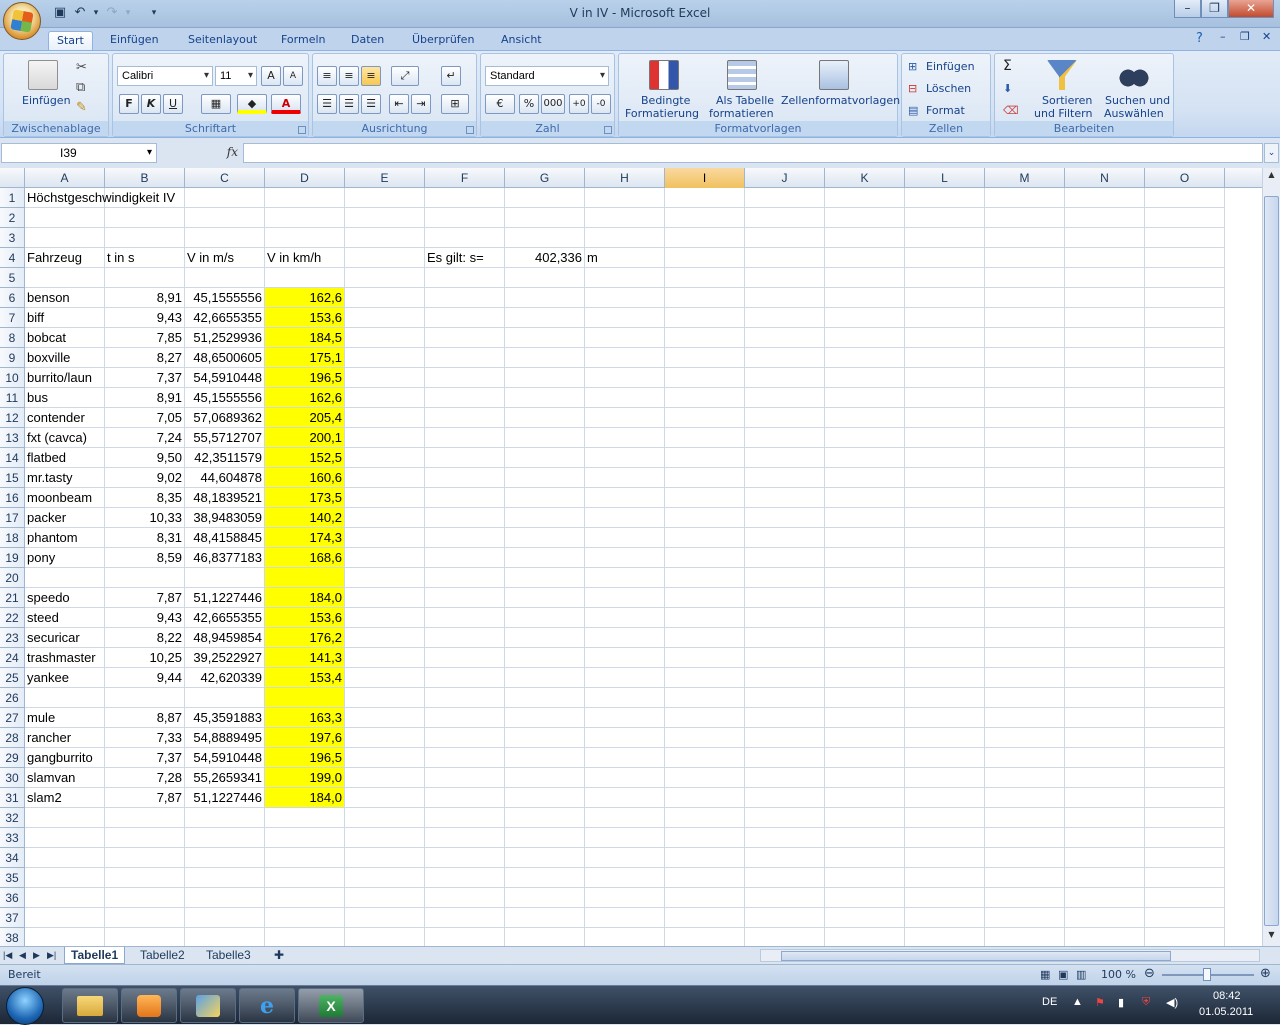  I want to click on row-header: 21, so click(12, 598).